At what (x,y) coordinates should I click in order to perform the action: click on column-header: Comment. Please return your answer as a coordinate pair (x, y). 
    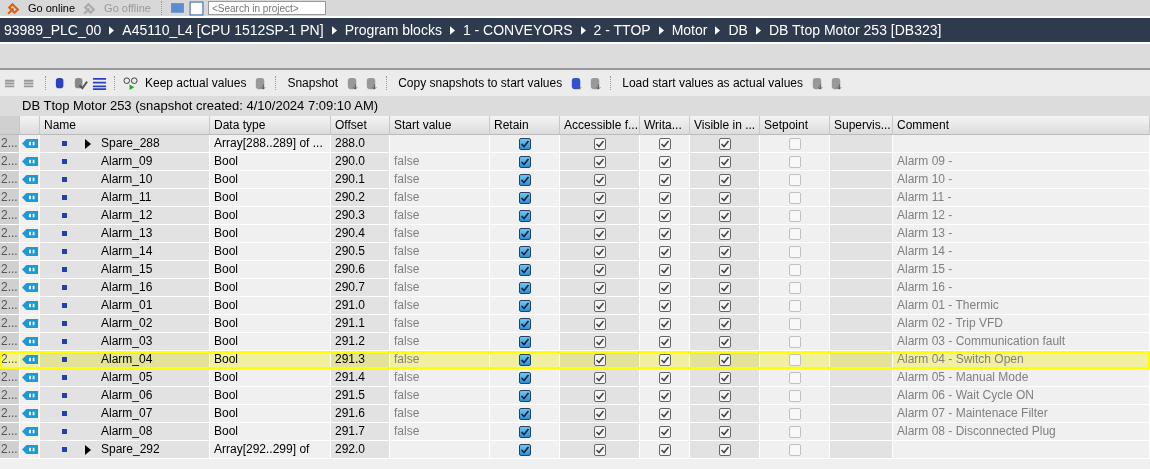
    Looking at the image, I should click on (1021, 125).